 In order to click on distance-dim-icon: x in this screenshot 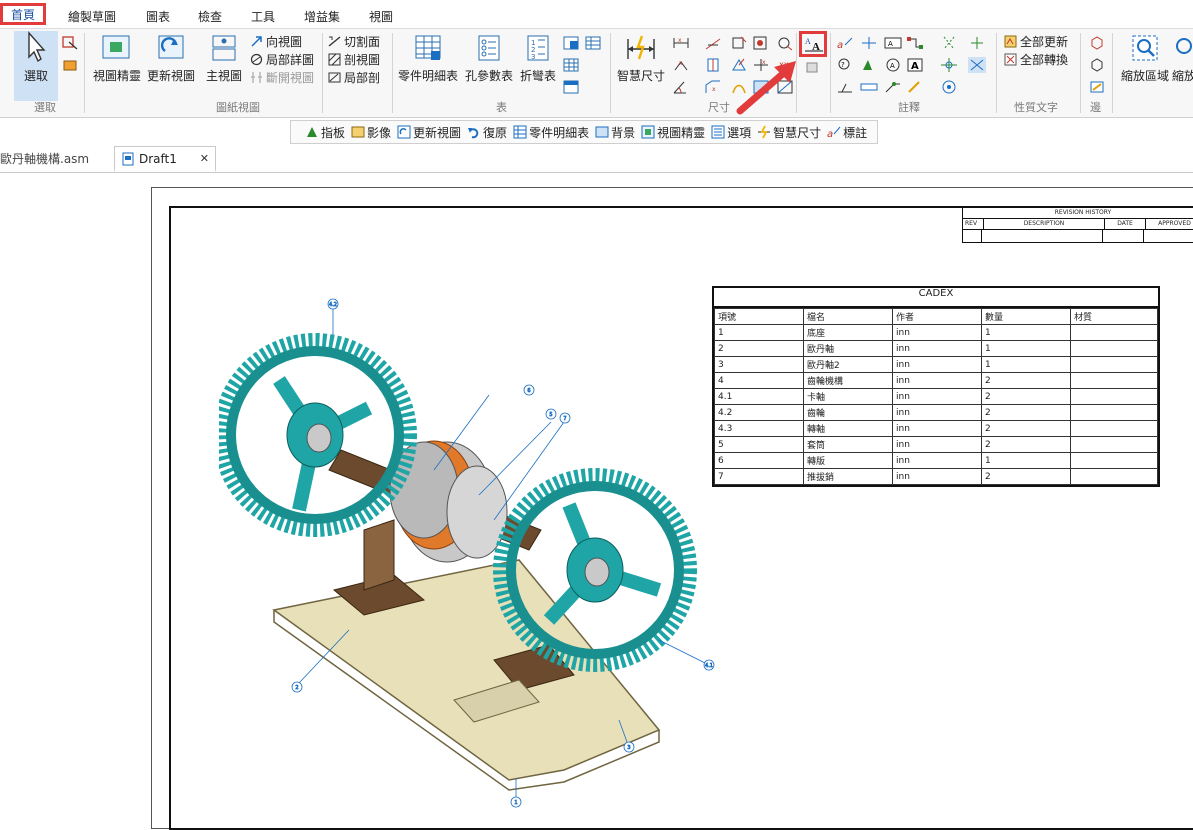, I will do `click(681, 43)`.